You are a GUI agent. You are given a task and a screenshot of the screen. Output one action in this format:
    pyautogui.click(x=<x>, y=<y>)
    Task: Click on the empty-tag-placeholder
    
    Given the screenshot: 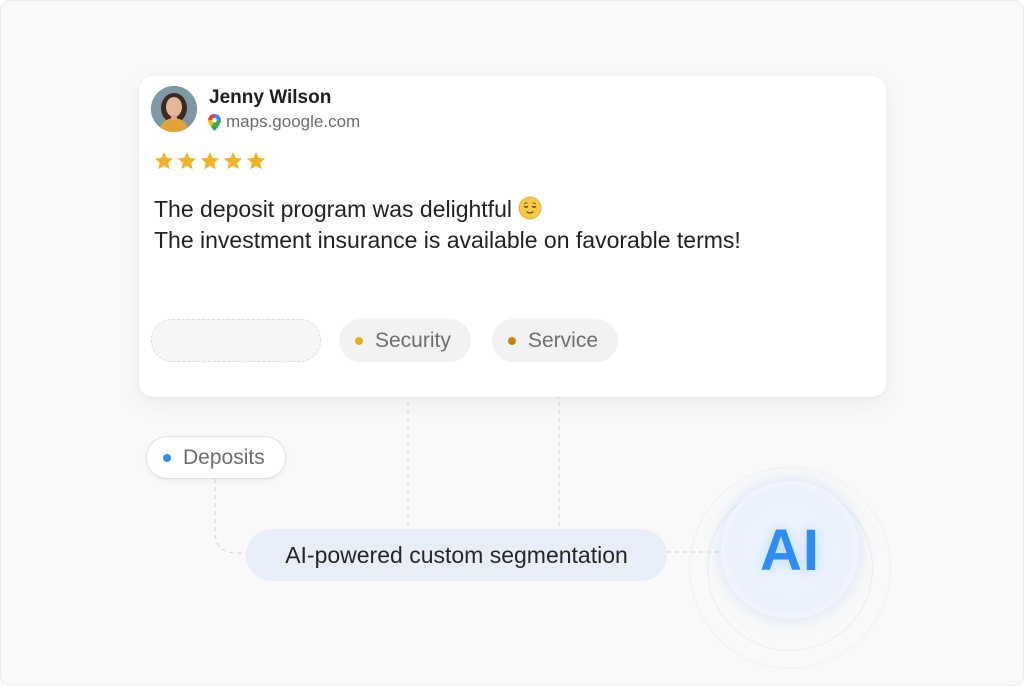 What is the action you would take?
    pyautogui.click(x=236, y=340)
    